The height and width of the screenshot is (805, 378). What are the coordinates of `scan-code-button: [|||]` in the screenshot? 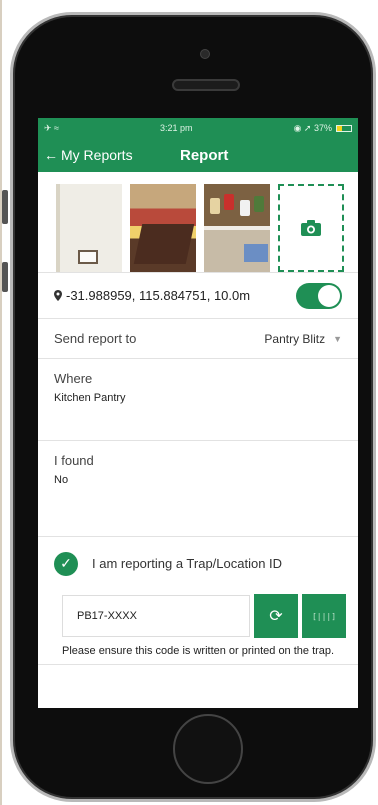 It's located at (324, 616).